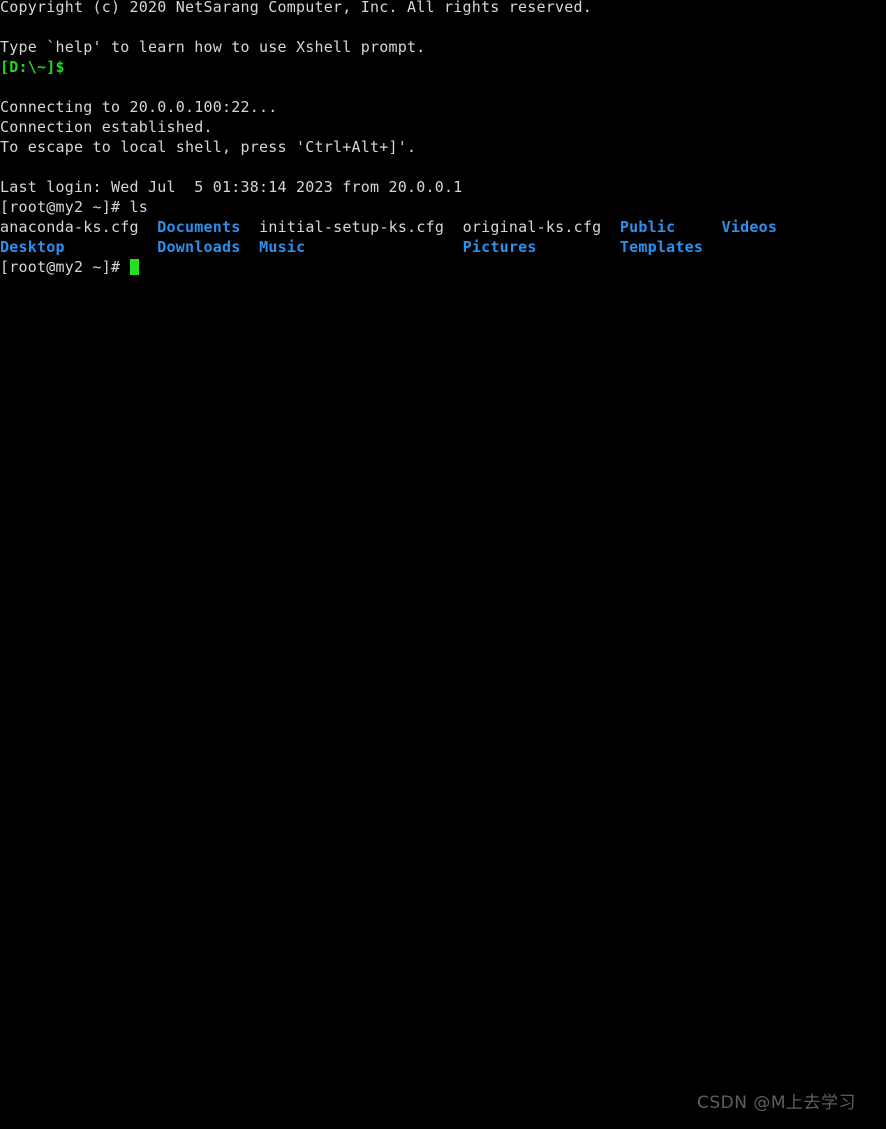 This screenshot has width=886, height=1129. Describe the element at coordinates (65, 267) in the screenshot. I see `terminal-text-segment: [root@my2 ~]#` at that location.